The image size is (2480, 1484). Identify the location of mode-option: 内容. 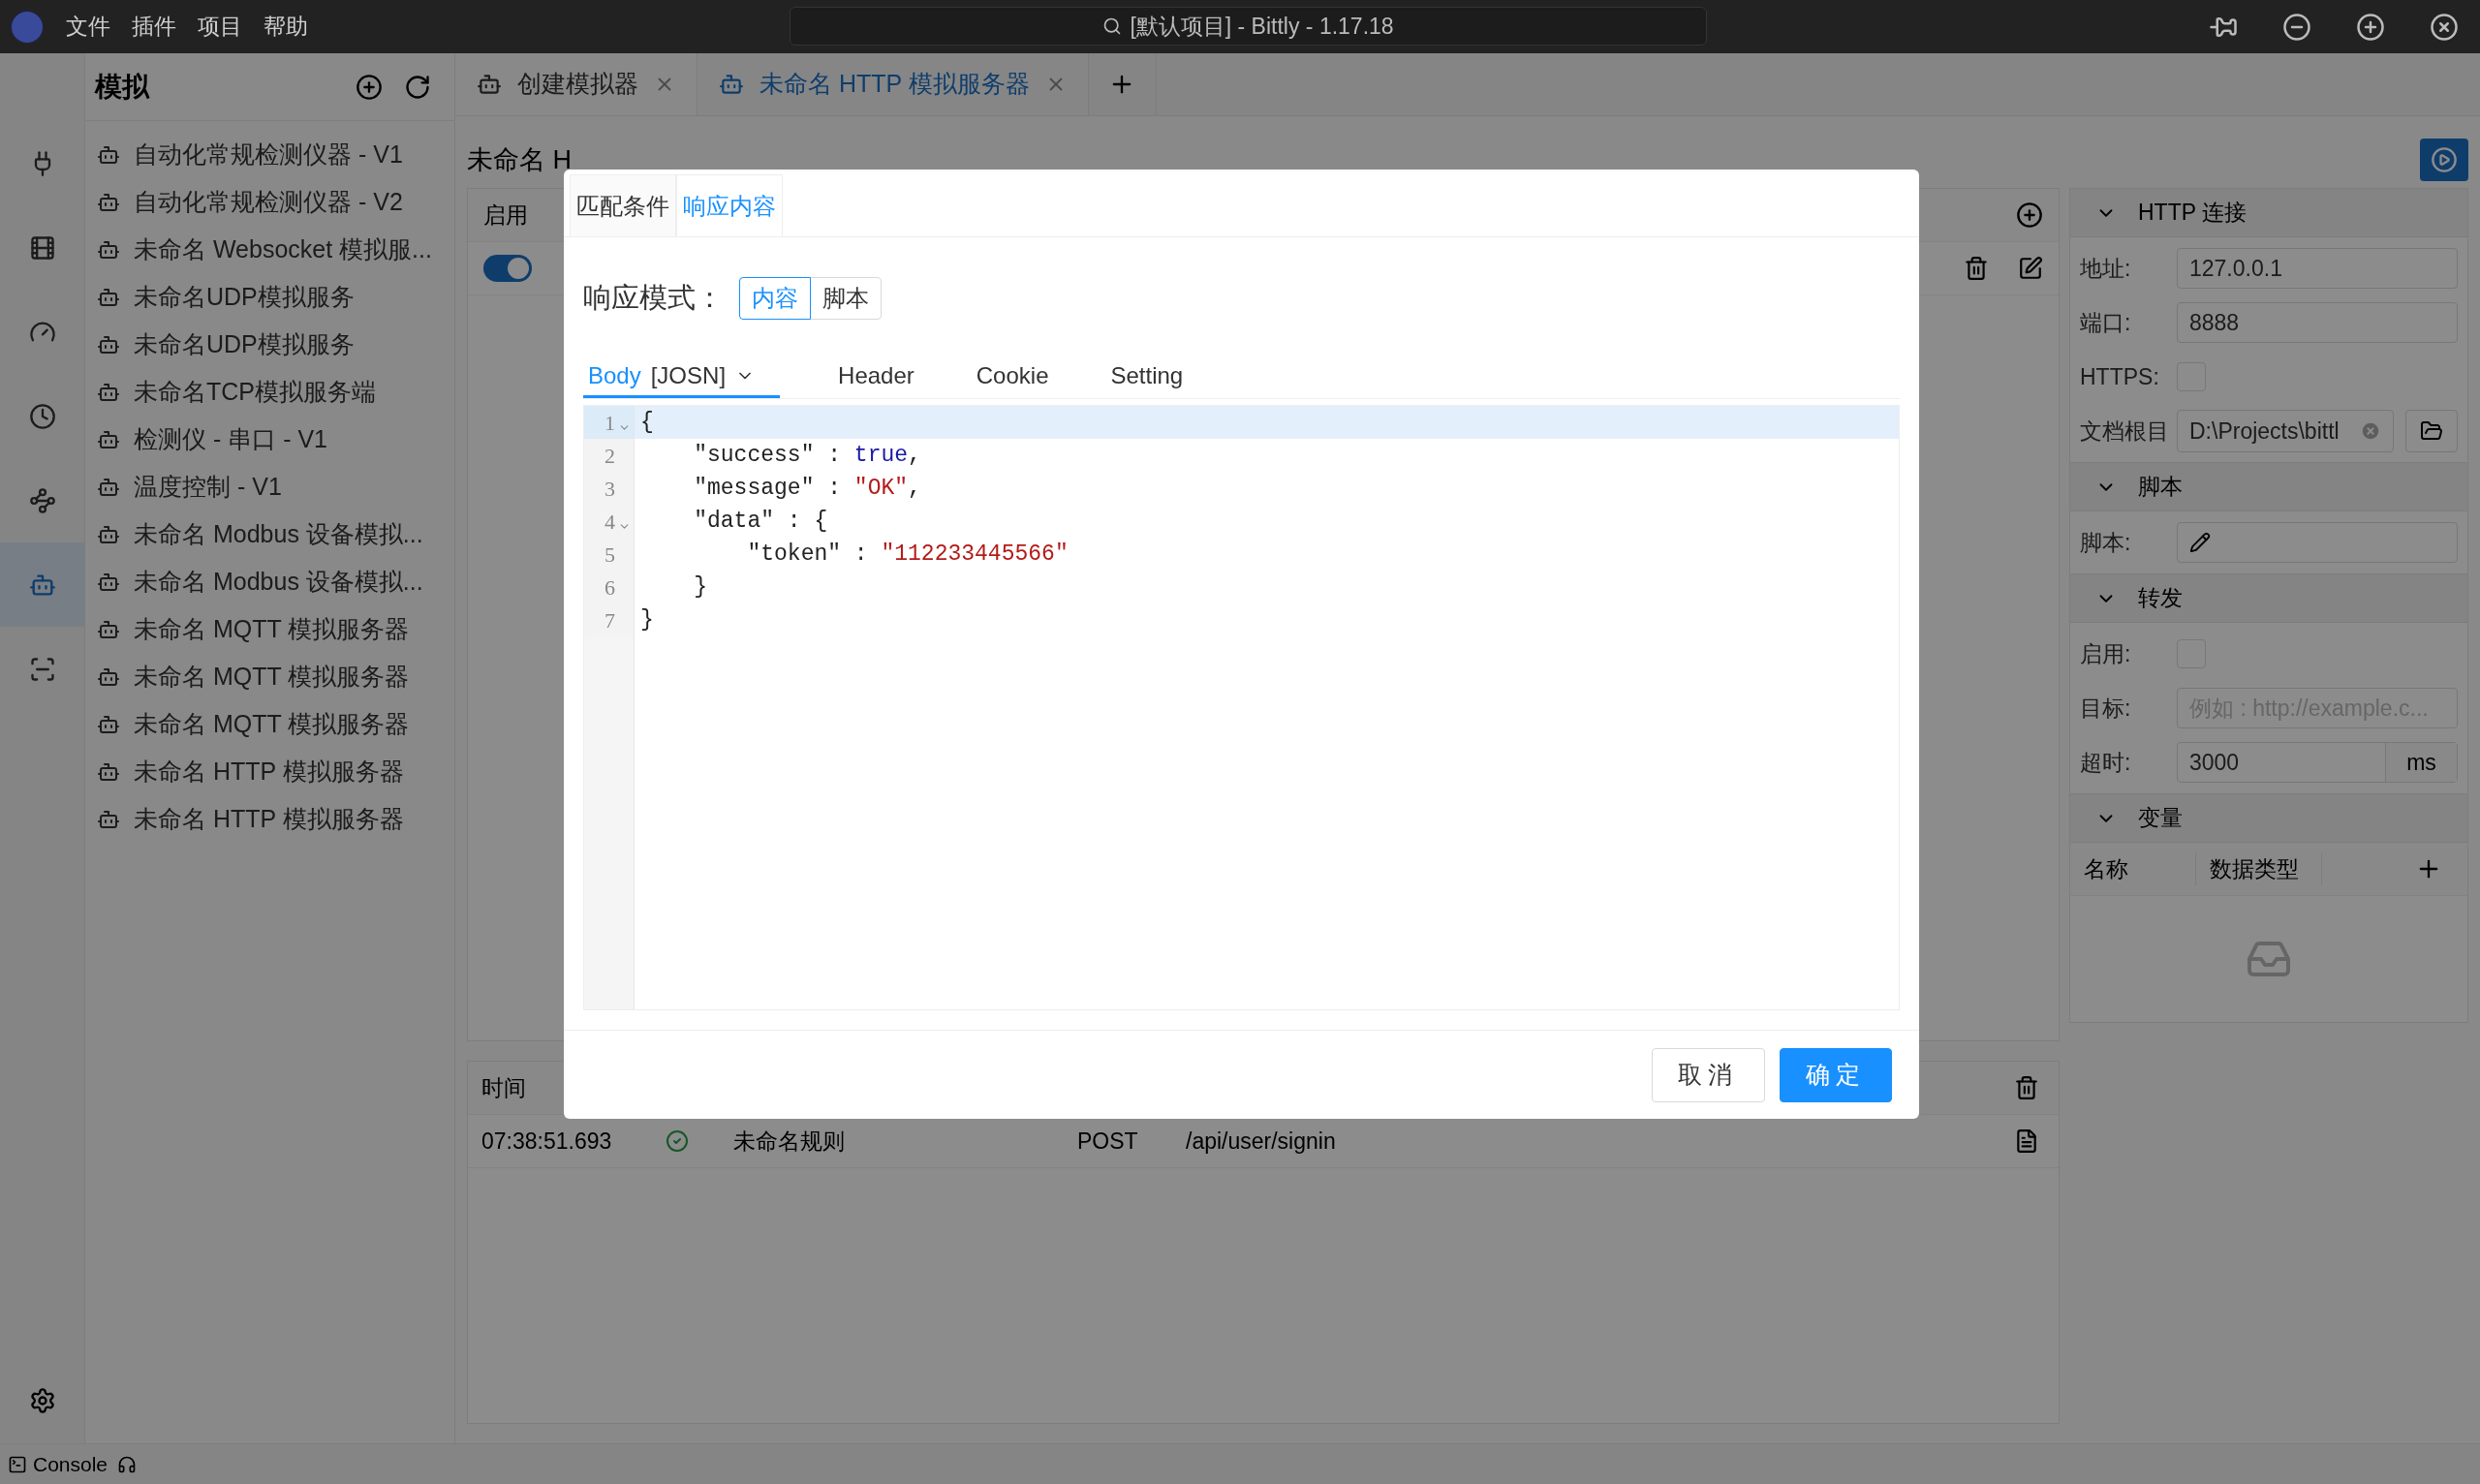
(775, 298).